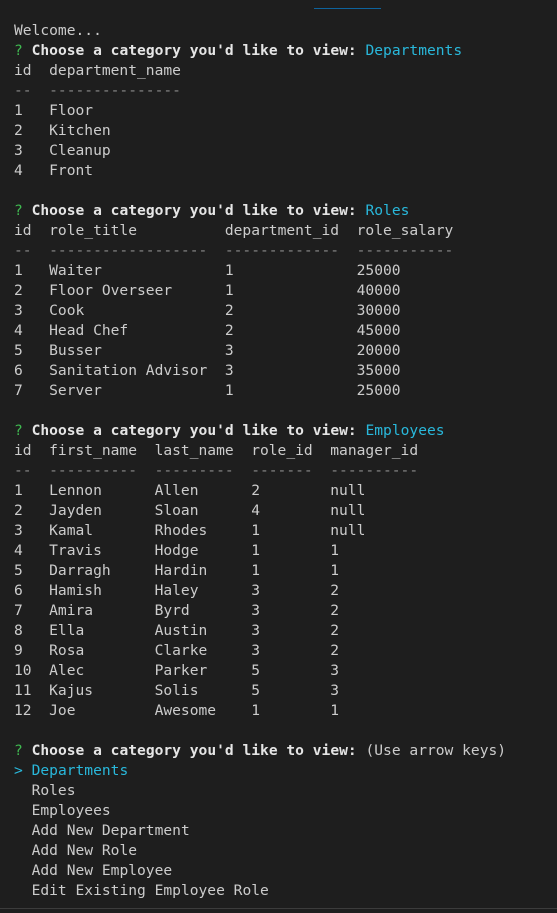 This screenshot has width=557, height=913. Describe the element at coordinates (285, 311) in the screenshot. I see `roles-table-row: 3 Cook 2 30000` at that location.